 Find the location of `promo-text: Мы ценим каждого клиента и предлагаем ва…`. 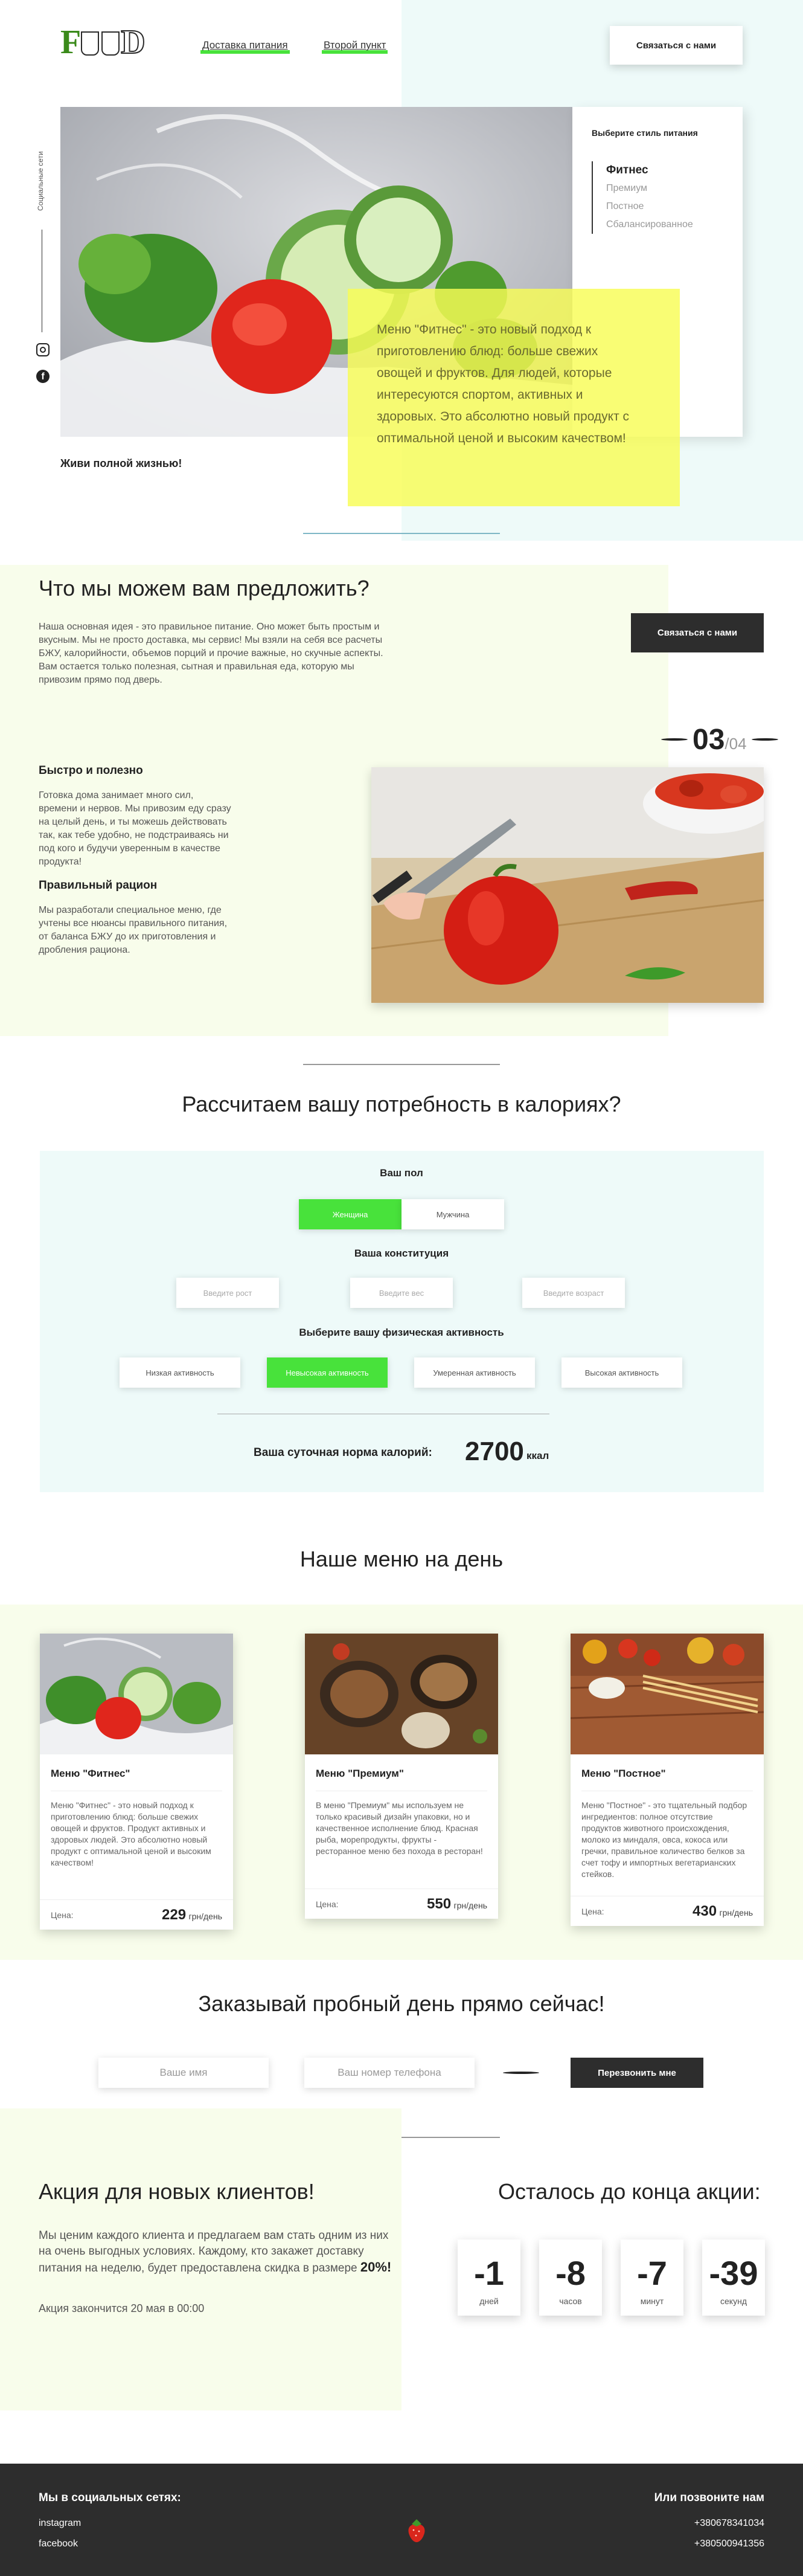

promo-text: Мы ценим каждого клиента и предлагаем ва… is located at coordinates (217, 2252).